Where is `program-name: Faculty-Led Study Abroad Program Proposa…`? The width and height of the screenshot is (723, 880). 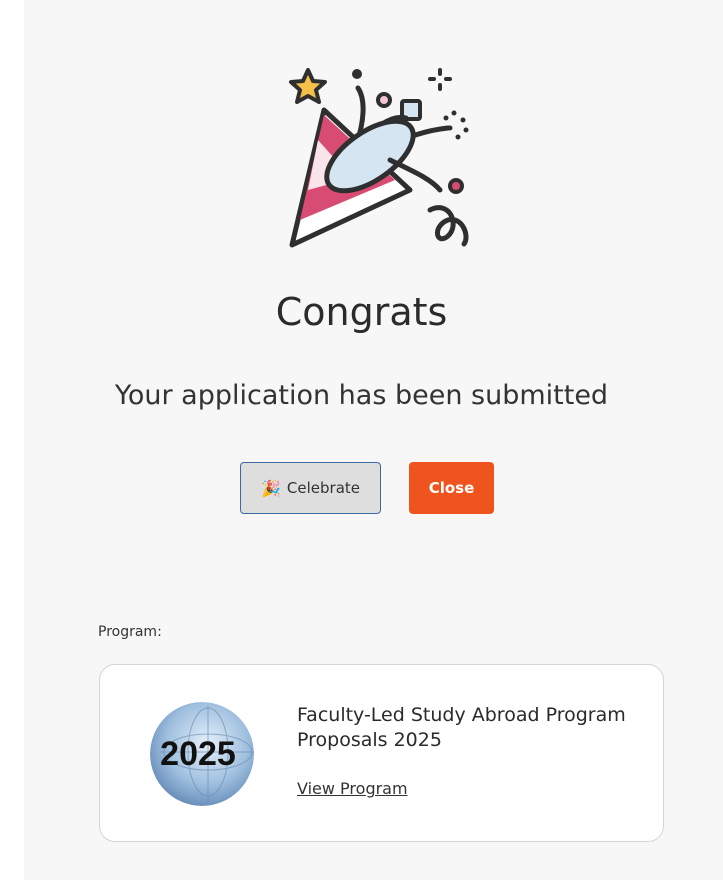
program-name: Faculty-Led Study Abroad Program Proposa… is located at coordinates (461, 727).